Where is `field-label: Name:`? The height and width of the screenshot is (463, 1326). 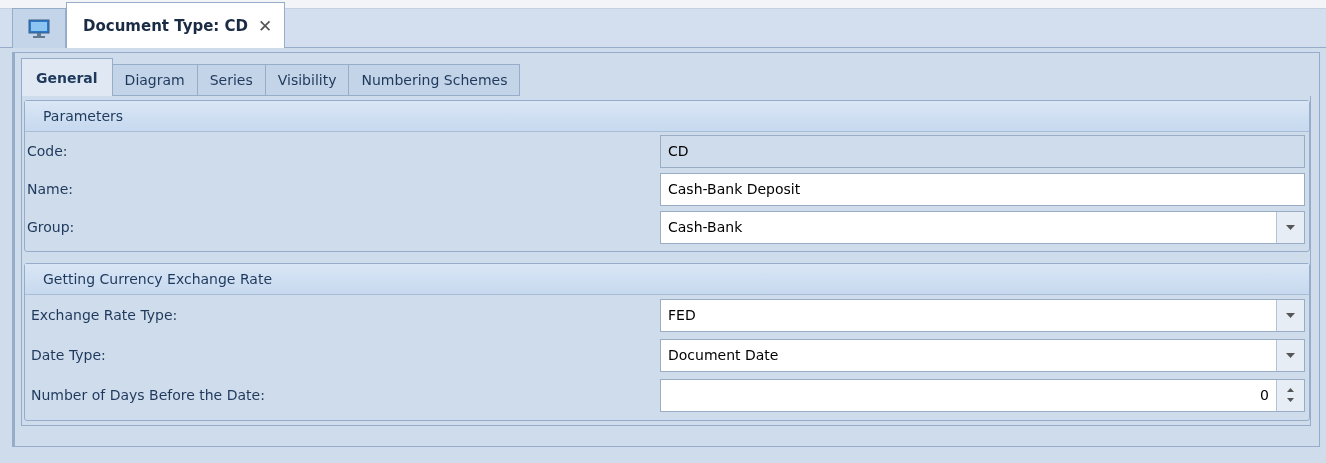
field-label: Name: is located at coordinates (50, 189).